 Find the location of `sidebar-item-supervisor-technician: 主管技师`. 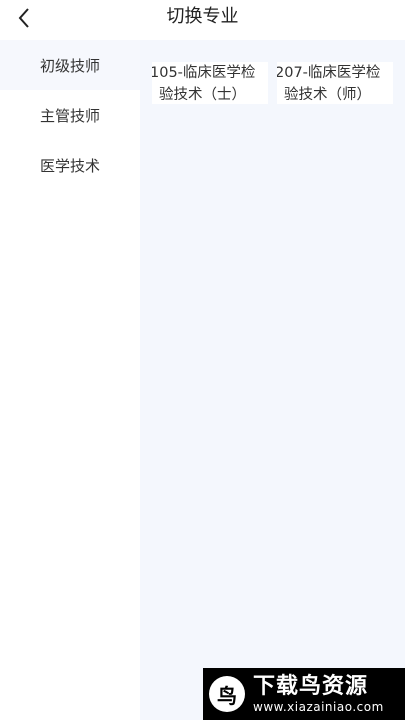

sidebar-item-supervisor-technician: 主管技师 is located at coordinates (70, 115).